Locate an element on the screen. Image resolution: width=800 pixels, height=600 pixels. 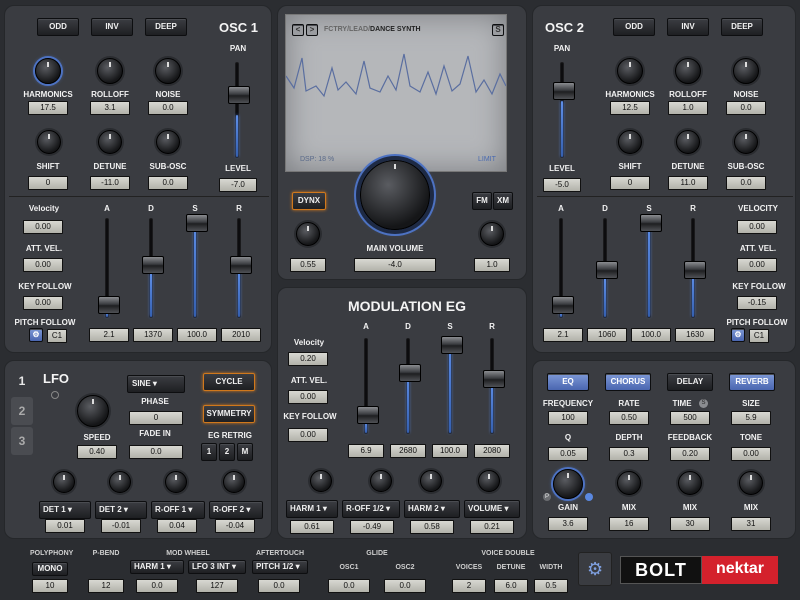
modeg-sustain-value: 100.0 is located at coordinates (450, 451).